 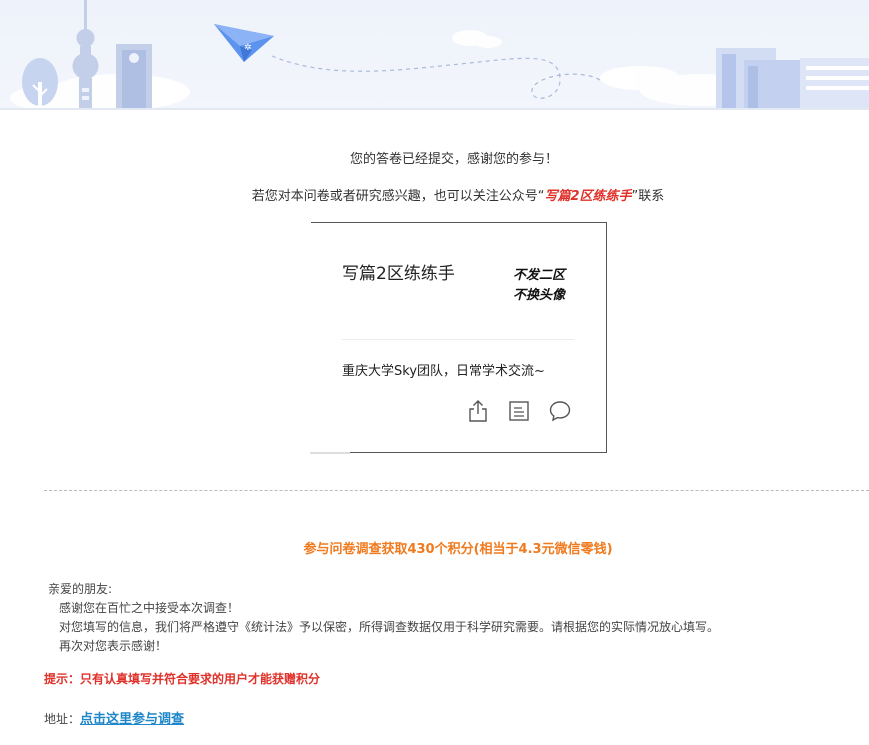 What do you see at coordinates (540, 285) in the screenshot?
I see `account-avatar-handwriting: 不发二区 不换头像` at bounding box center [540, 285].